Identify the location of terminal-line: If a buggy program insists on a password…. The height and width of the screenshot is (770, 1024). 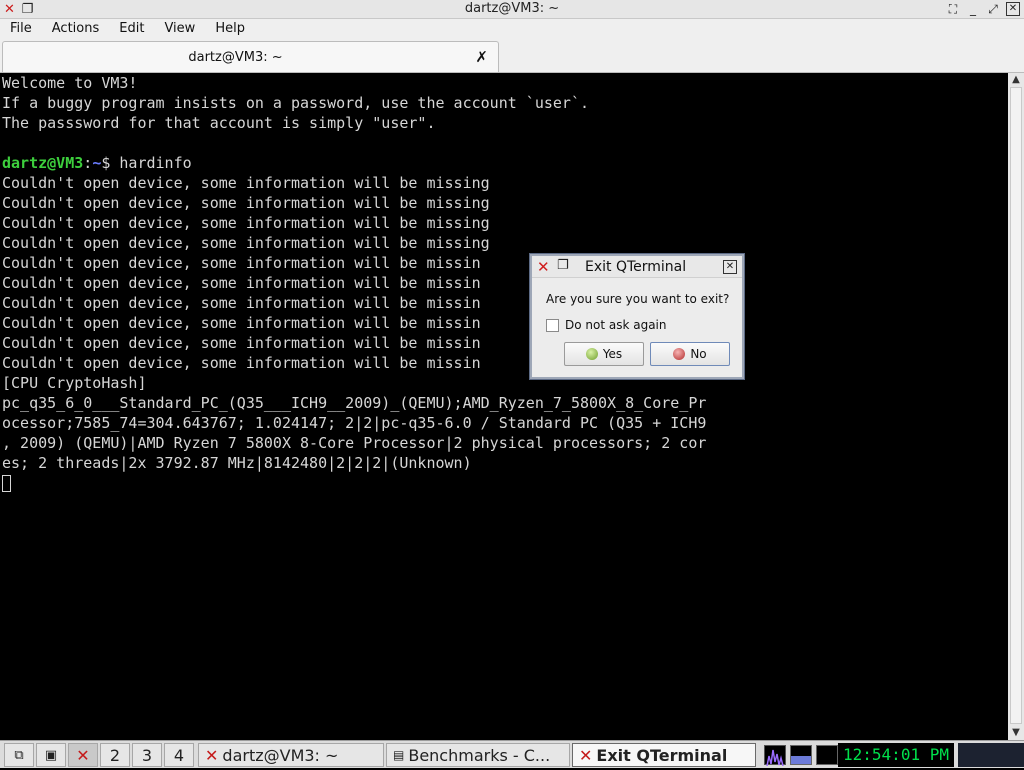
(295, 103).